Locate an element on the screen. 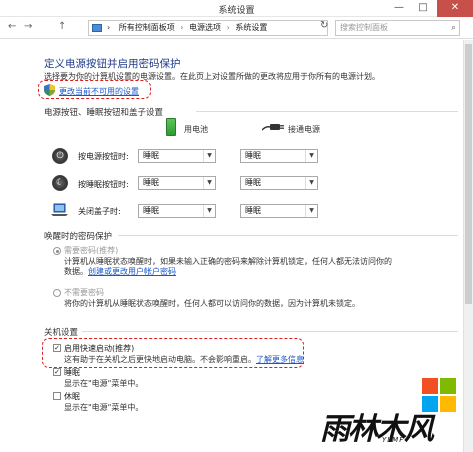 Image resolution: width=473 pixels, height=452 pixels. power-button-icon: ⏻ is located at coordinates (60, 156).